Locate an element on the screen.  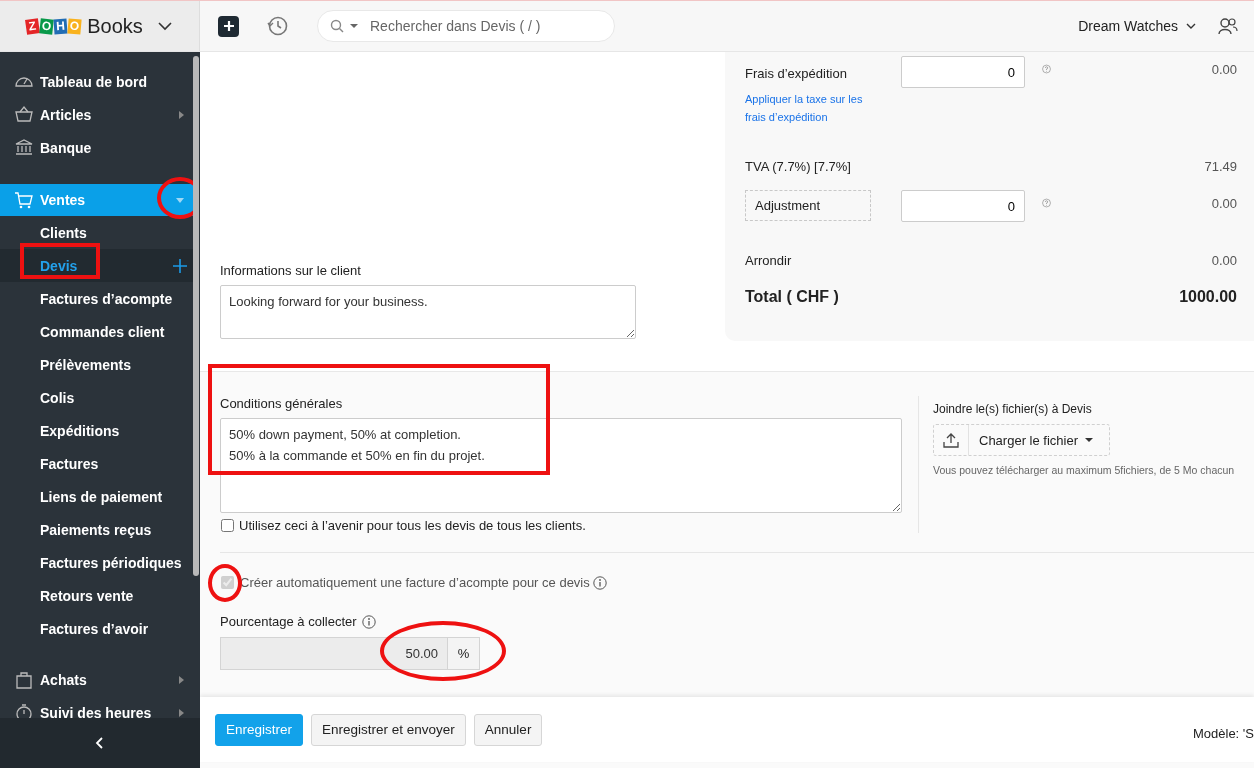
nav-subitem: Prélèvements is located at coordinates (96, 364).